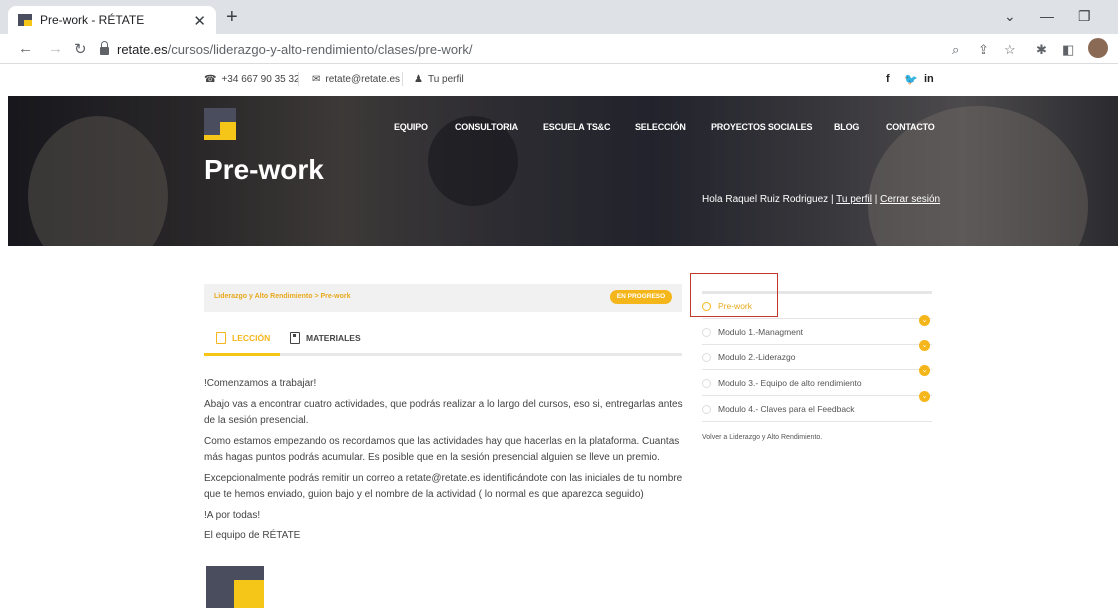  Describe the element at coordinates (55, 48) in the screenshot. I see `forward-icon: →` at that location.